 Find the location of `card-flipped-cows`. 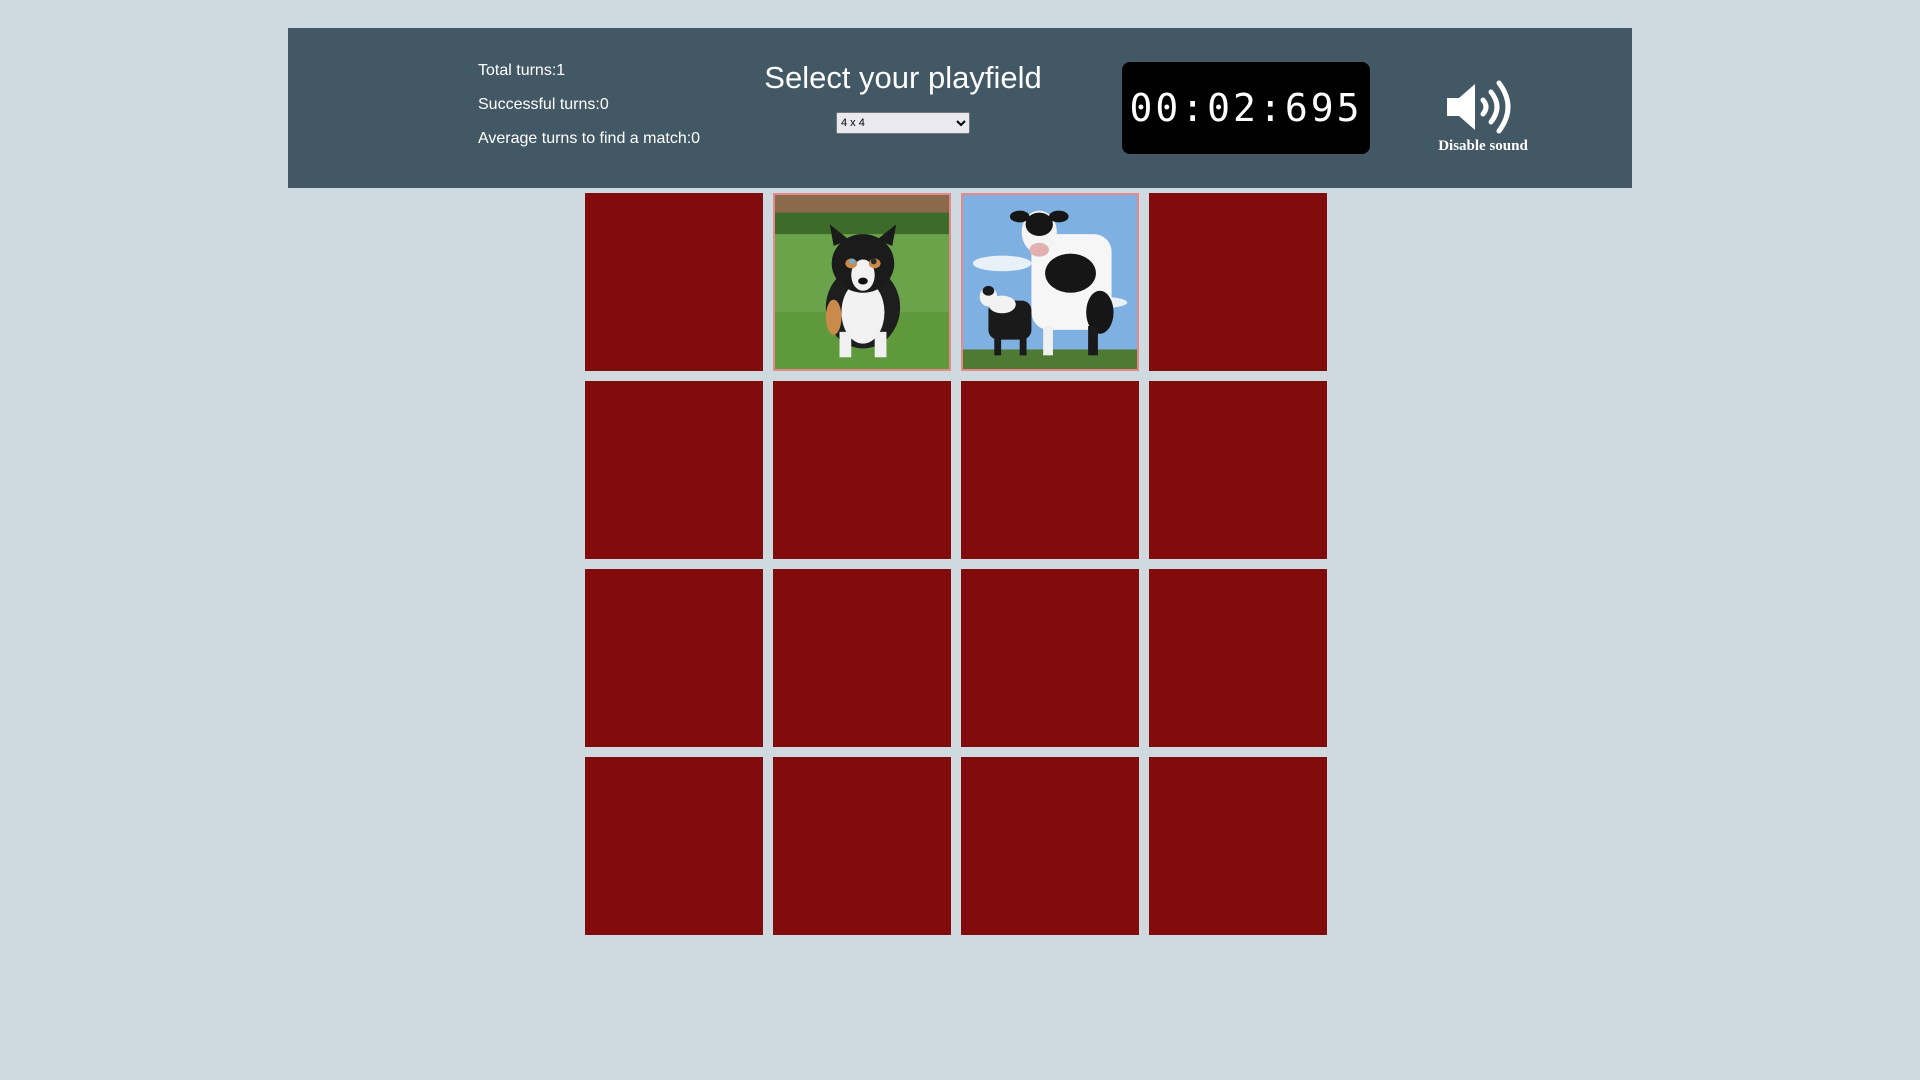

card-flipped-cows is located at coordinates (1050, 282).